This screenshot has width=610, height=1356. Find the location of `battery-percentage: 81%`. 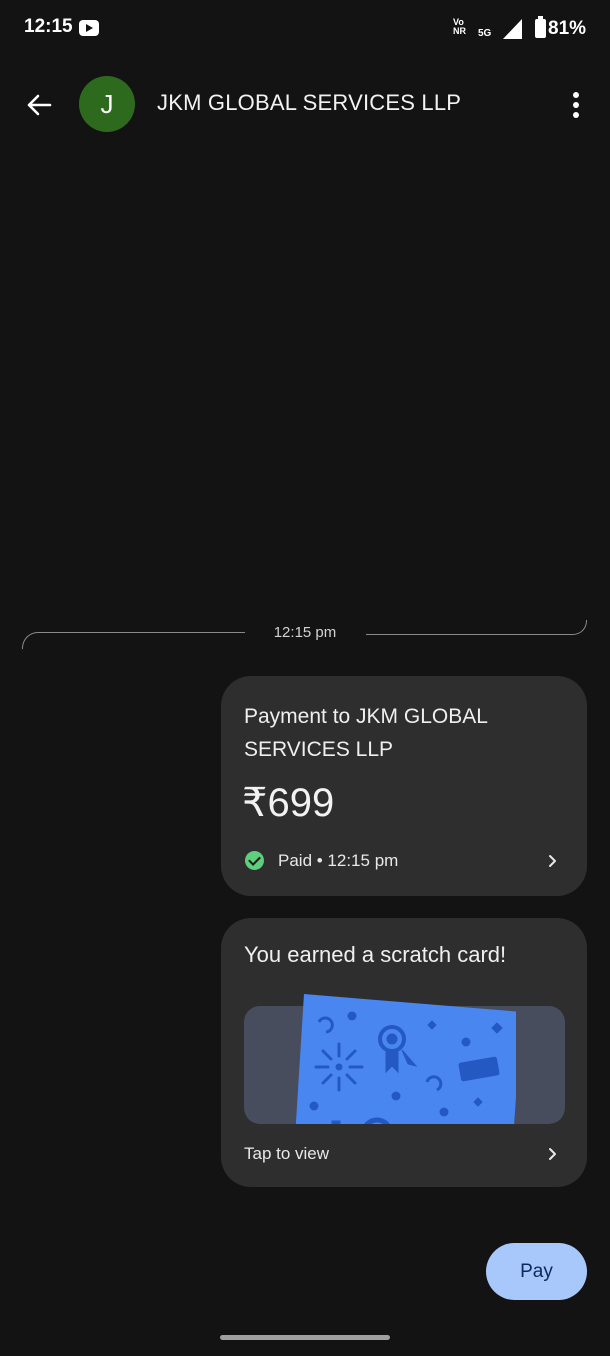

battery-percentage: 81% is located at coordinates (567, 28).